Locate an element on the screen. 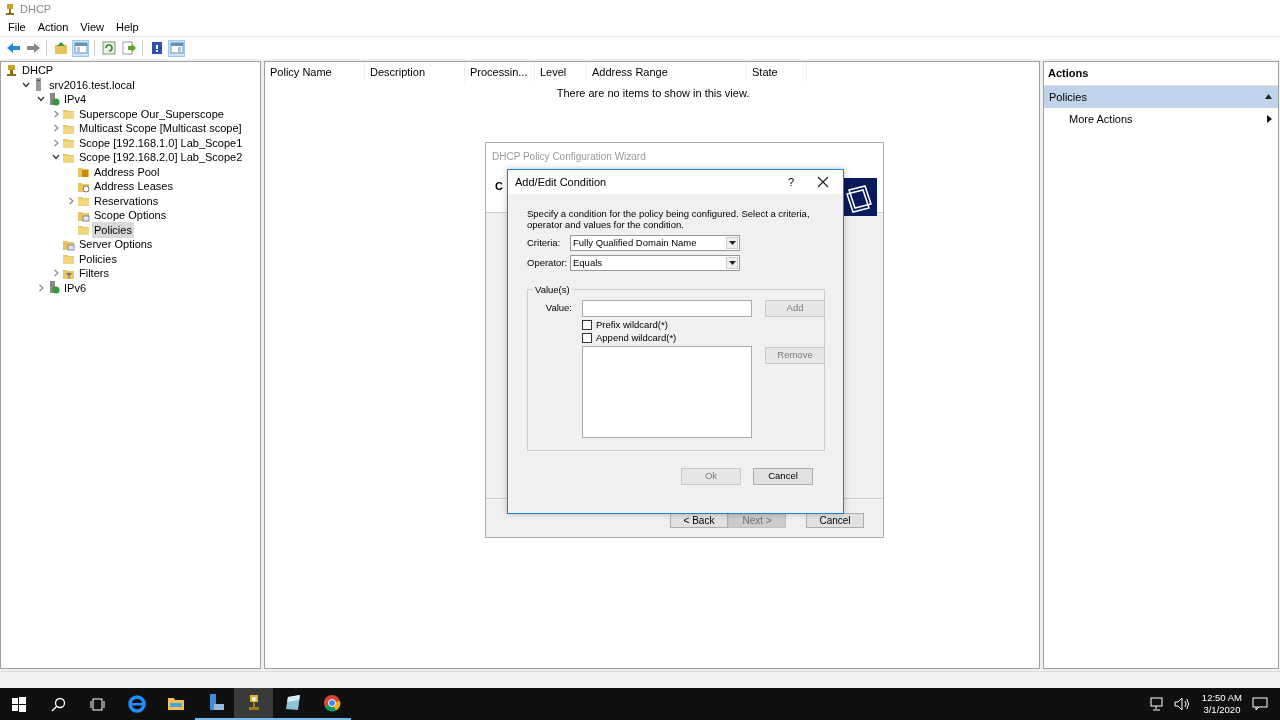 Image resolution: width=1280 pixels, height=720 pixels. menu-item: Action is located at coordinates (53, 27).